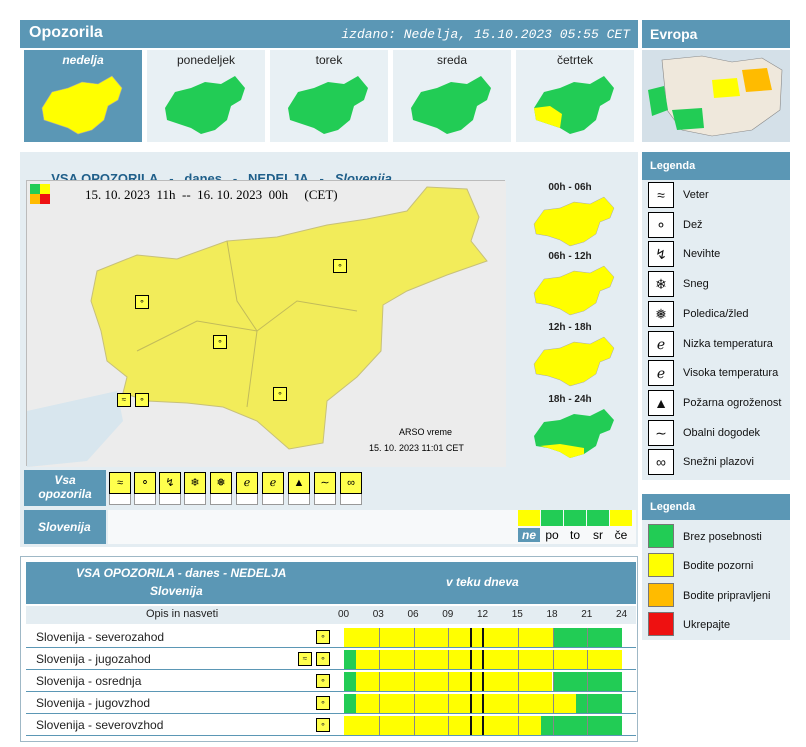 Image resolution: width=806 pixels, height=747 pixels. Describe the element at coordinates (452, 96) in the screenshot. I see `day-tab-sreda: sreda` at that location.